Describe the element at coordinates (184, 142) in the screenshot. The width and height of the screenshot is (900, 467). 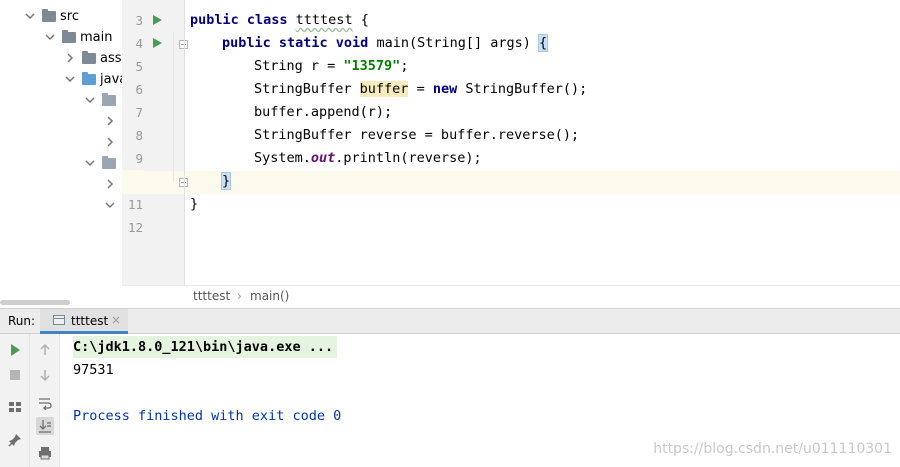
I see `gutter-separator` at that location.